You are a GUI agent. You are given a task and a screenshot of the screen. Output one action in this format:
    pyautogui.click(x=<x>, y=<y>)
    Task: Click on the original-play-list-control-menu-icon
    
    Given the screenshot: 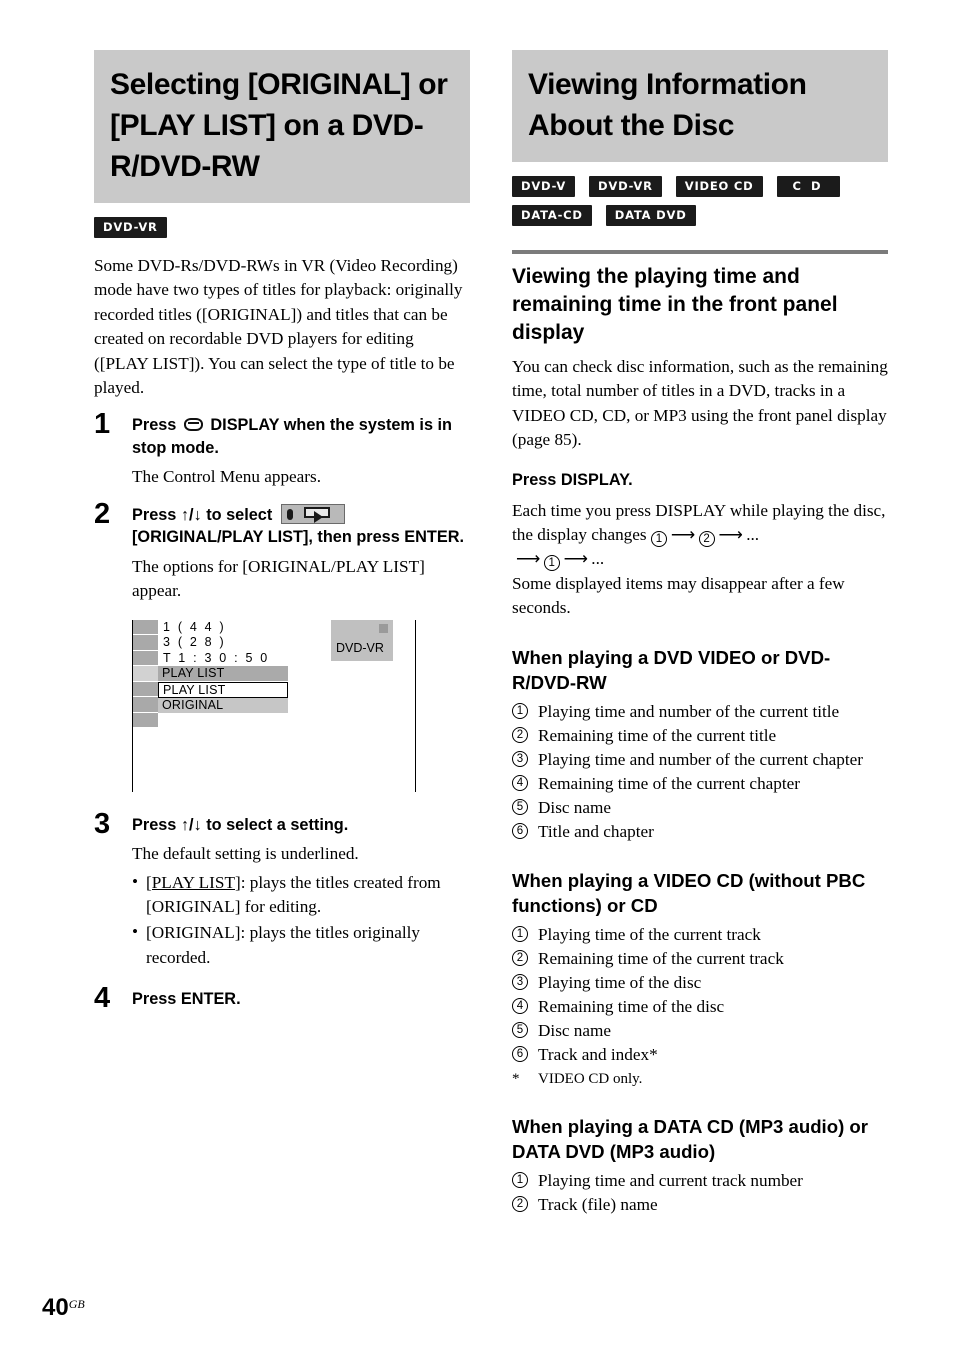 What is the action you would take?
    pyautogui.click(x=312, y=513)
    